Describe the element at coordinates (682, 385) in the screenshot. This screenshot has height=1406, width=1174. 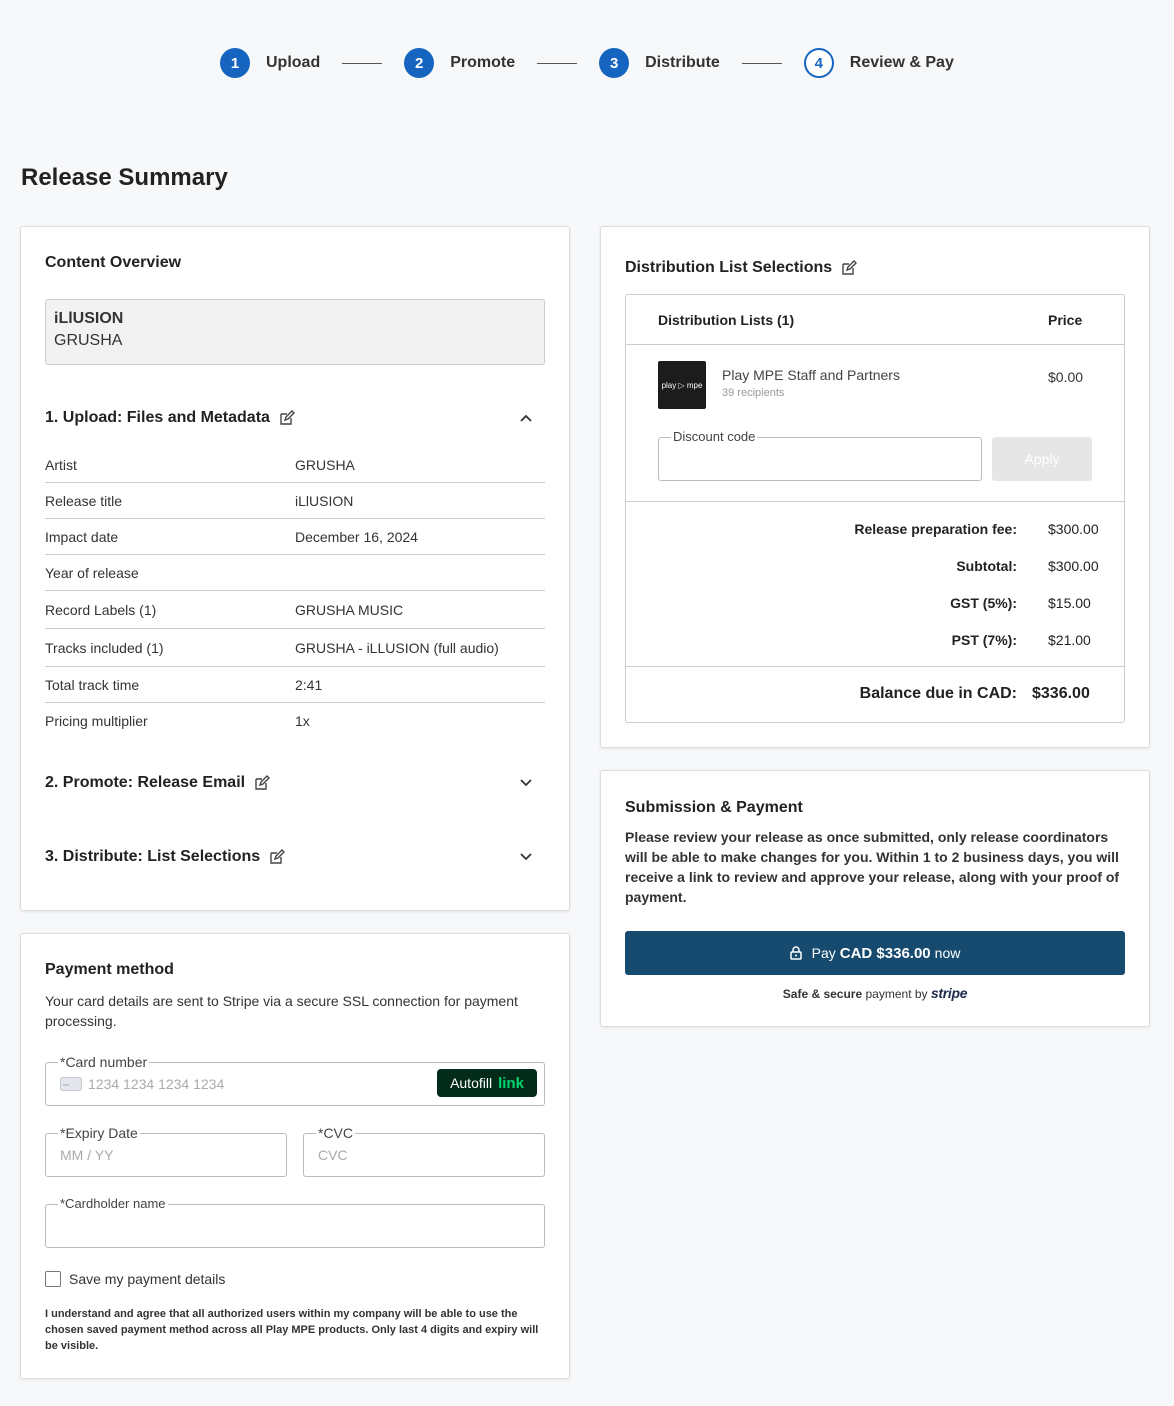
I see `play-mpe-logo: play ▷ mpe` at that location.